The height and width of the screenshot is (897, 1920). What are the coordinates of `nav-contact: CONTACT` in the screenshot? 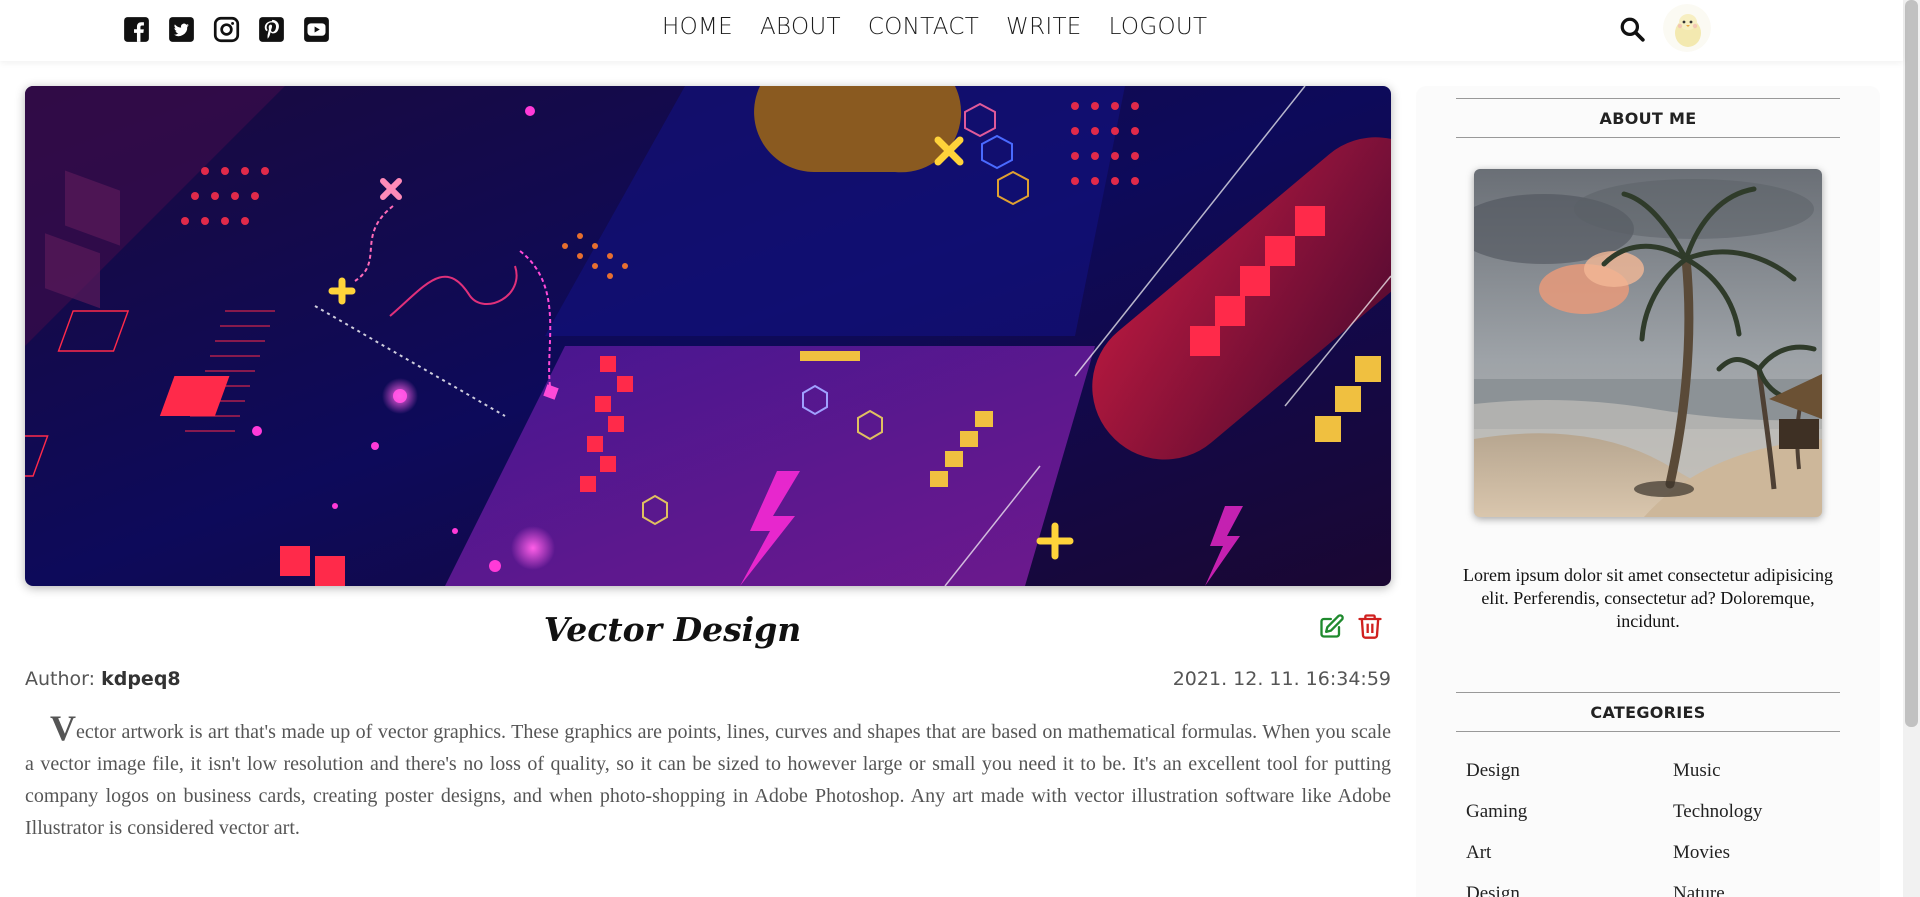 It's located at (923, 27).